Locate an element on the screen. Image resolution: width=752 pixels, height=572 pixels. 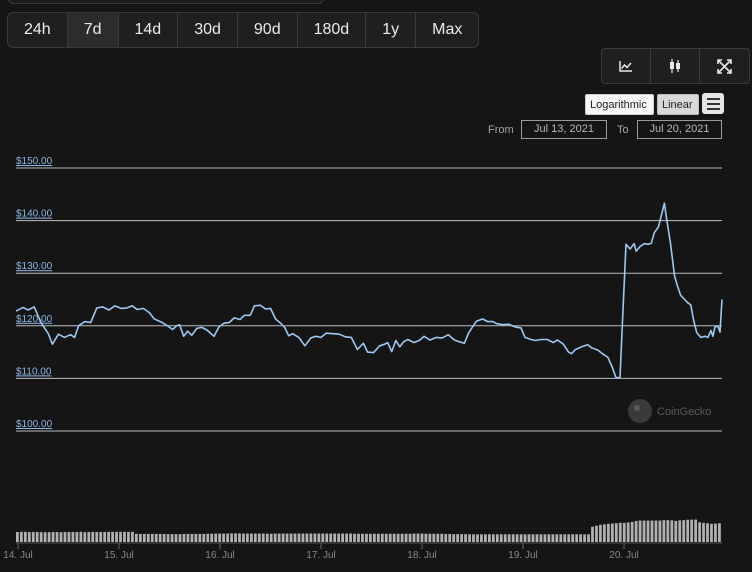
watermark-text: CoinGecko is located at coordinates (684, 412).